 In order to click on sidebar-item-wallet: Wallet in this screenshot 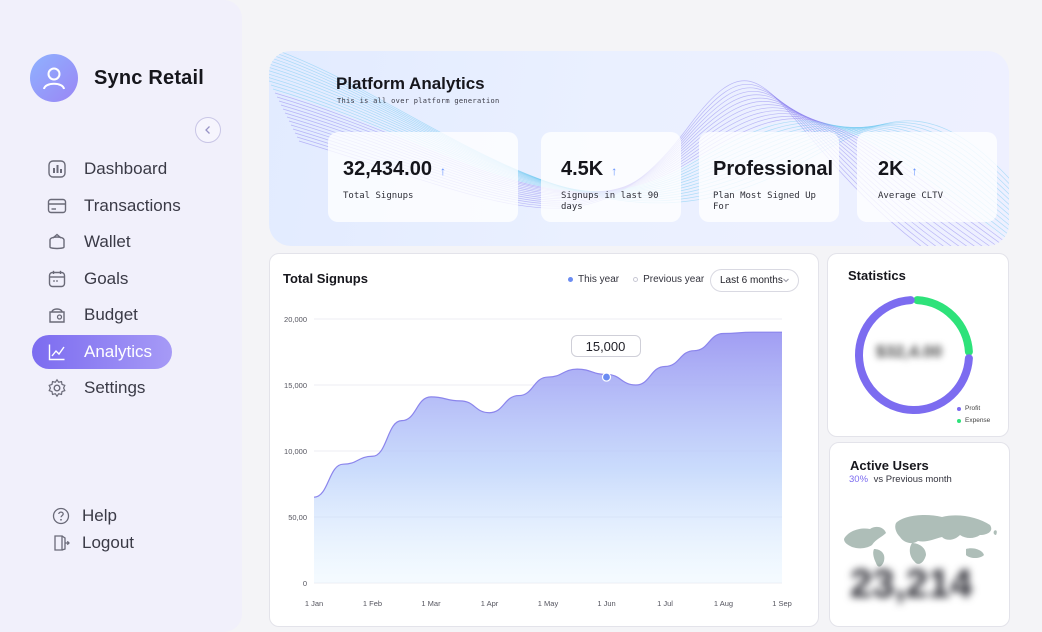, I will do `click(122, 242)`.